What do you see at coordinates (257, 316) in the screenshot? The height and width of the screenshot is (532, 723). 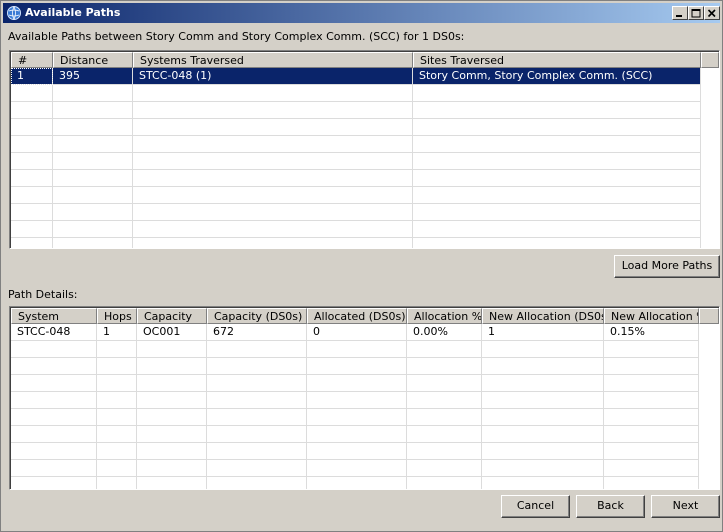 I see `column-header-capacity-ds0s: Capacity (DS0s)` at bounding box center [257, 316].